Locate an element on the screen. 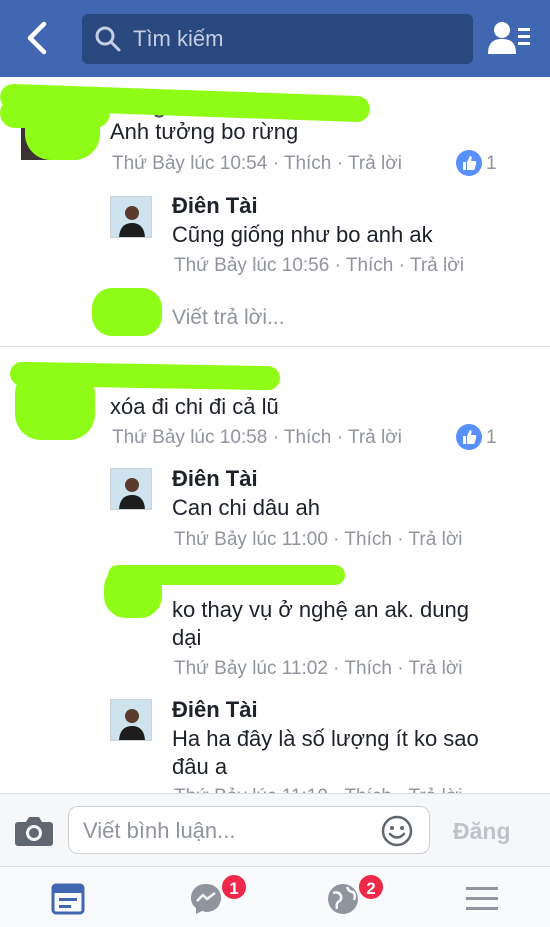  reply-meta: Thứ Bảy lúc 10:56 · Thích · Trả lời is located at coordinates (319, 265).